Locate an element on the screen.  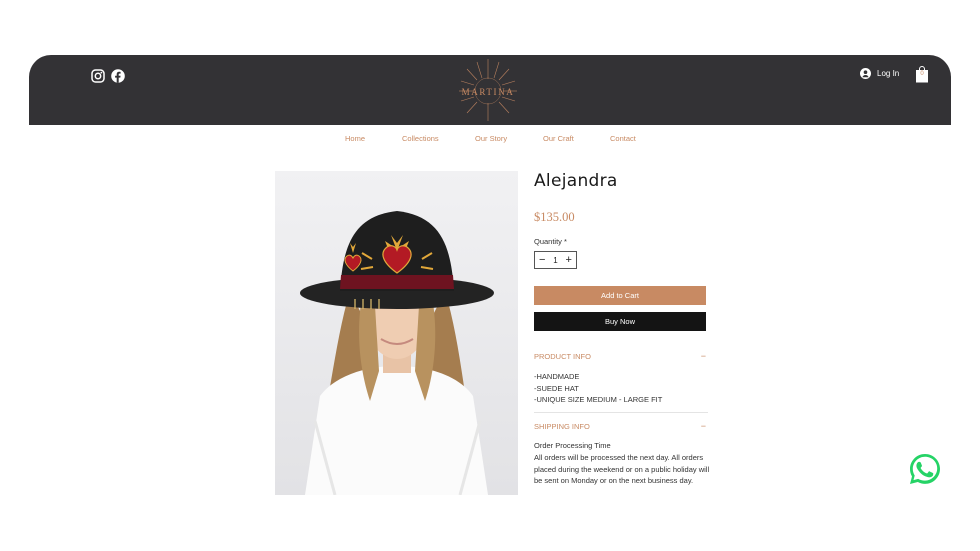
brand-logo: MARTINA is located at coordinates (488, 90).